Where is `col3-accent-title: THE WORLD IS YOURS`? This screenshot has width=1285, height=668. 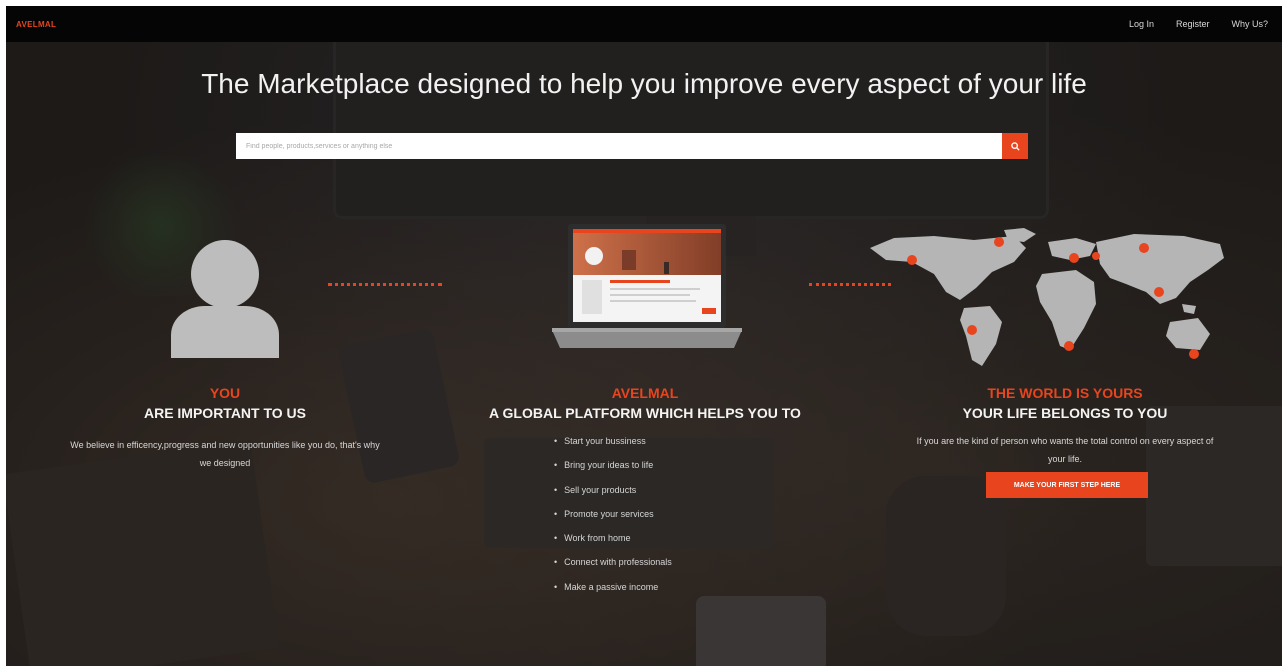 col3-accent-title: THE WORLD IS YOURS is located at coordinates (1065, 393).